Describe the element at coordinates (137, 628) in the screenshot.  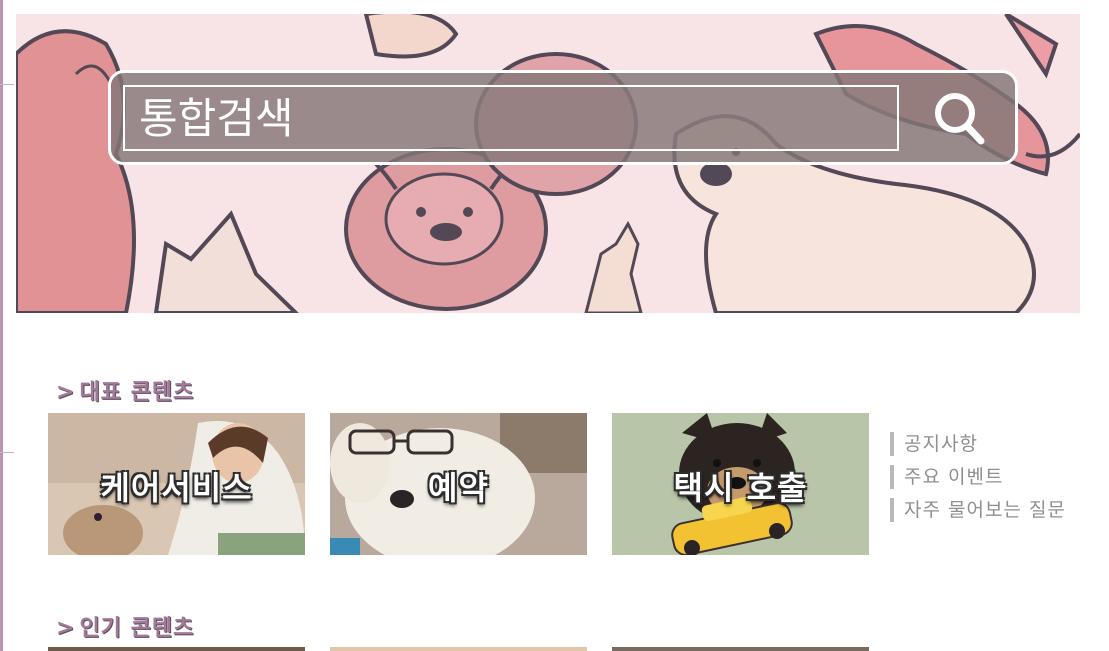
I see `section-title-text: 인기 콘텐츠` at that location.